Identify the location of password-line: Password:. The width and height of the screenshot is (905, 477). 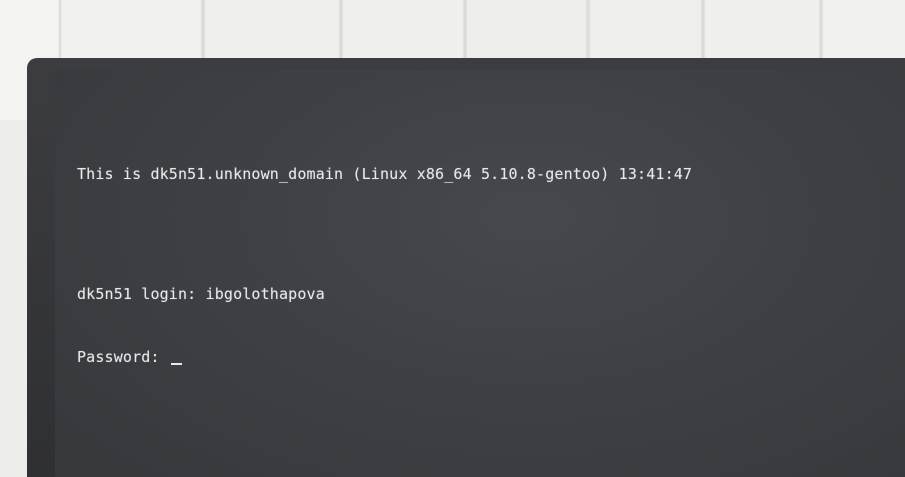
(384, 357).